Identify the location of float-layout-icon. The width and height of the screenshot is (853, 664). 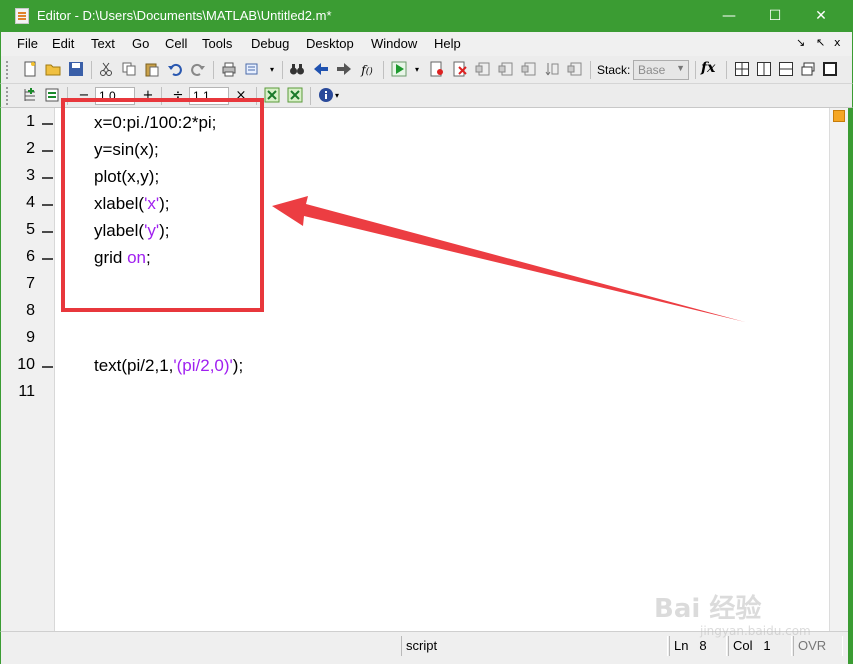
(808, 69).